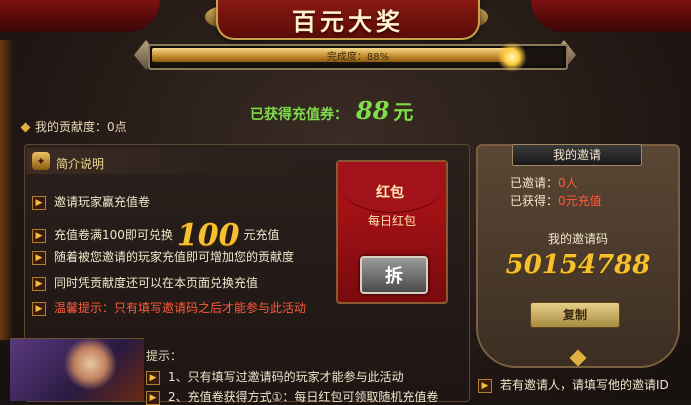  I want to click on hint-item: ▶ 2、充值卷获得方式①：每日红包可领取随机充值卷, so click(292, 396).